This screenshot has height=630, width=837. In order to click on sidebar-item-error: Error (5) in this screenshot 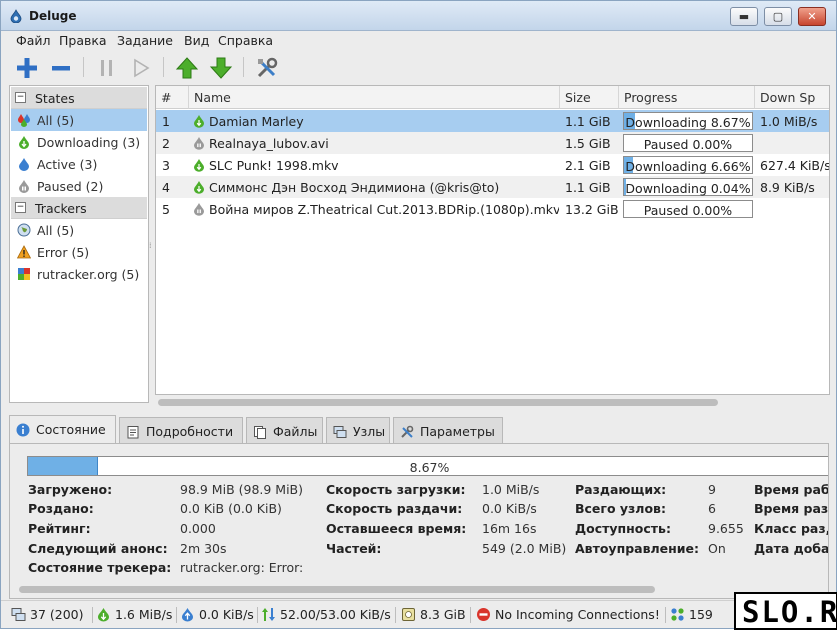, I will do `click(79, 252)`.